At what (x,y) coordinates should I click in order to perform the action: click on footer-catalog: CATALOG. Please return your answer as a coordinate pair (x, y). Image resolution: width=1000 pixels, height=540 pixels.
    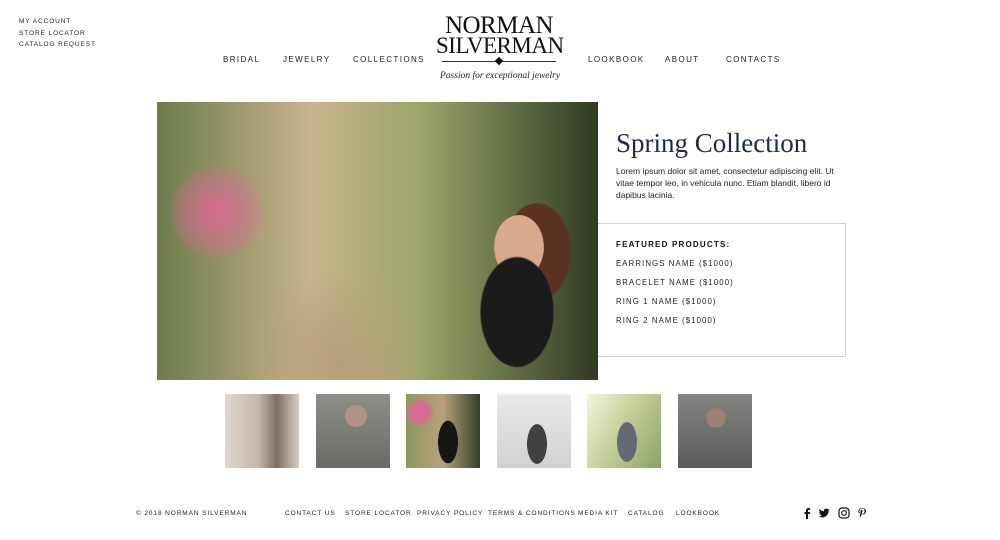
    Looking at the image, I should click on (646, 513).